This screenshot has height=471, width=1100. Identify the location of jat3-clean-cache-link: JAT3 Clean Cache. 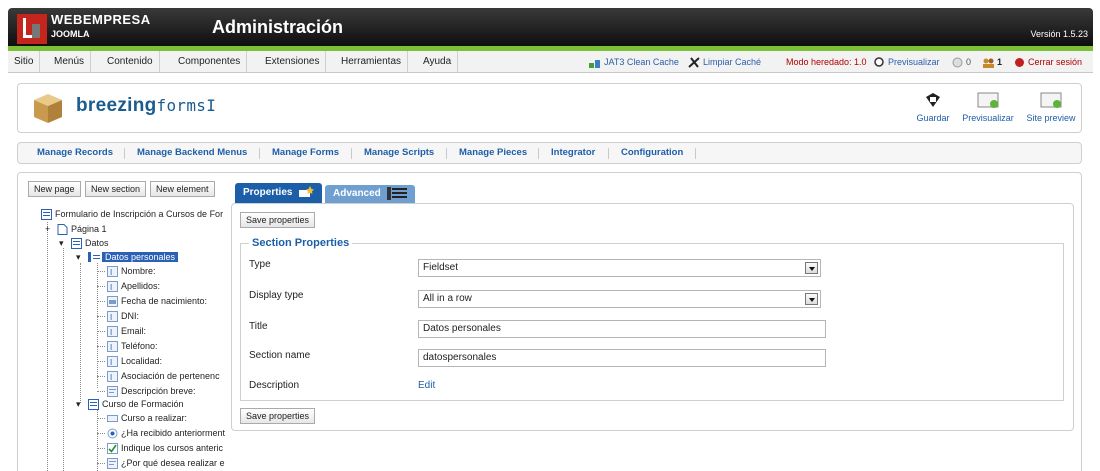
(634, 62).